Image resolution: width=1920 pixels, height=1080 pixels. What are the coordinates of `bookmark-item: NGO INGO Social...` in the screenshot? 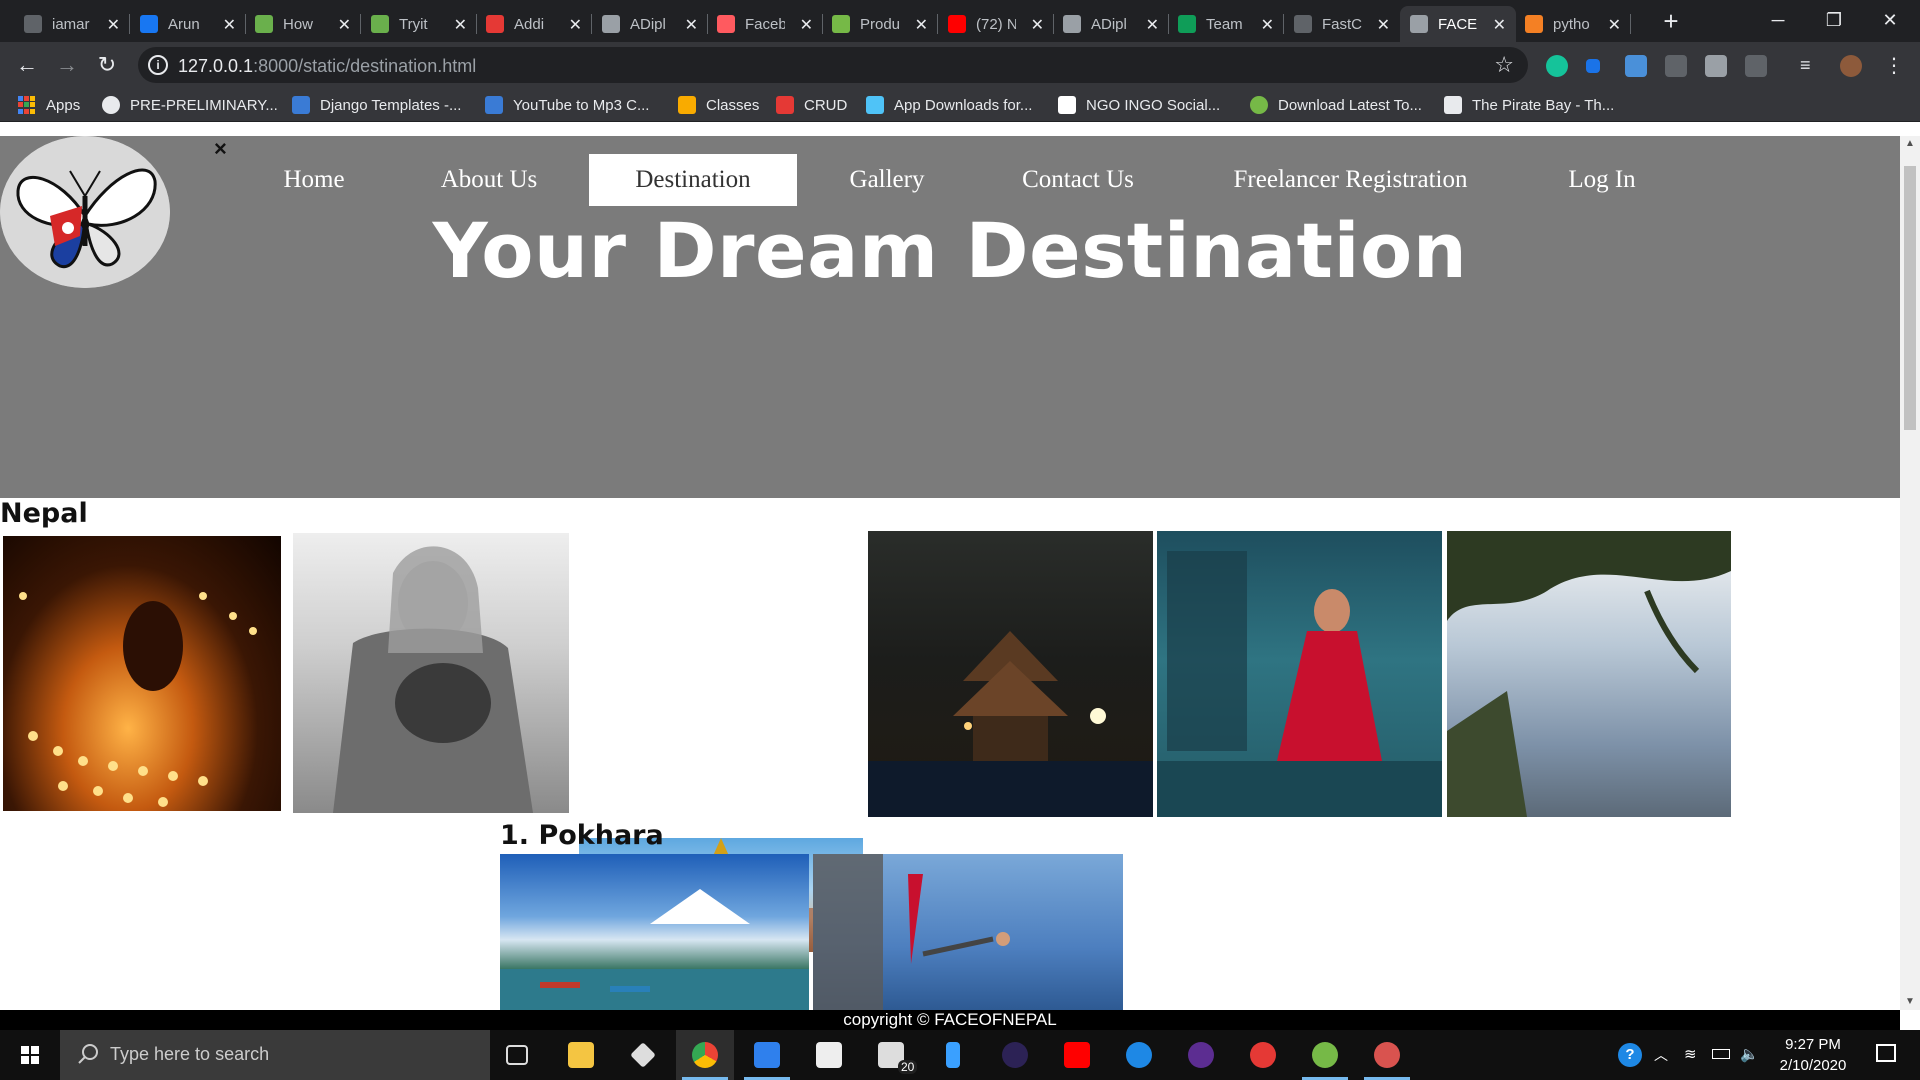 It's located at (1139, 105).